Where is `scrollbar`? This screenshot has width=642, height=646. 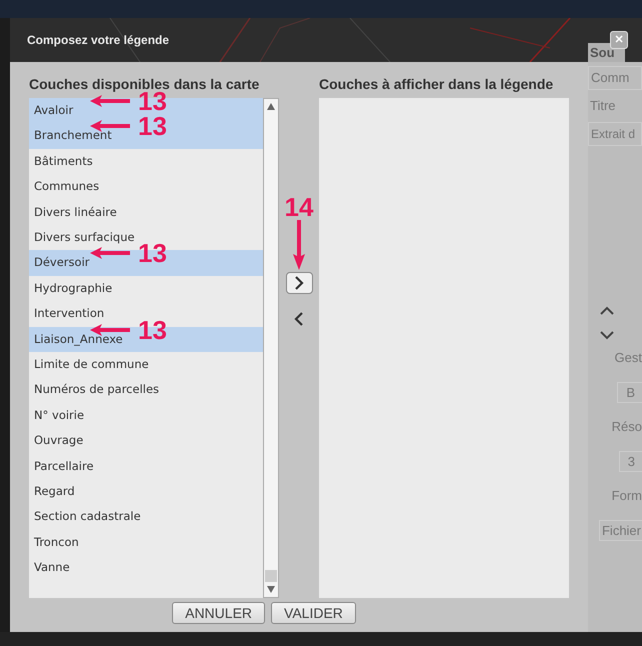 scrollbar is located at coordinates (271, 348).